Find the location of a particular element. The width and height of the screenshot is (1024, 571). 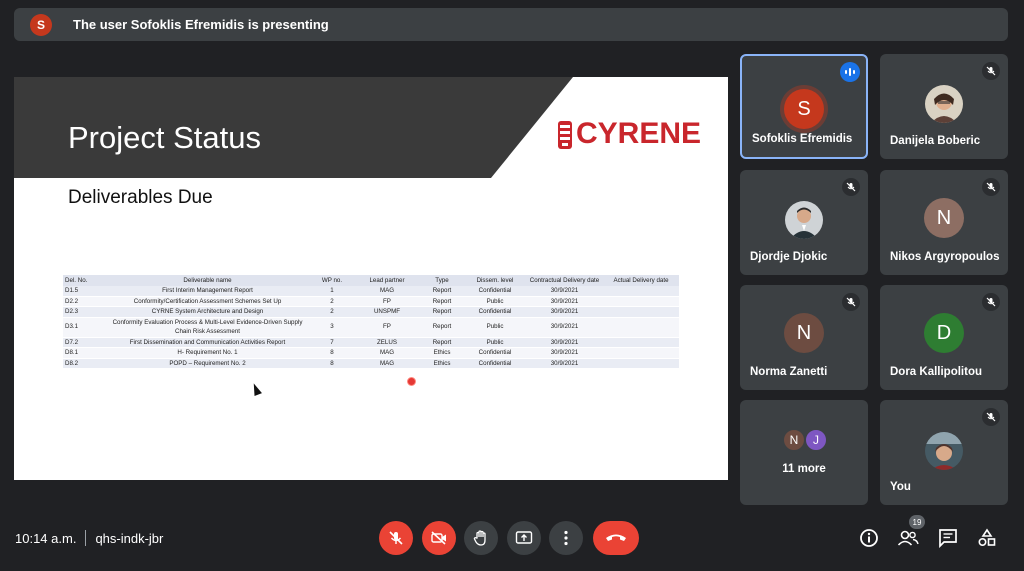

table-cell: CYRNE System Architecture and Design is located at coordinates (207, 312).